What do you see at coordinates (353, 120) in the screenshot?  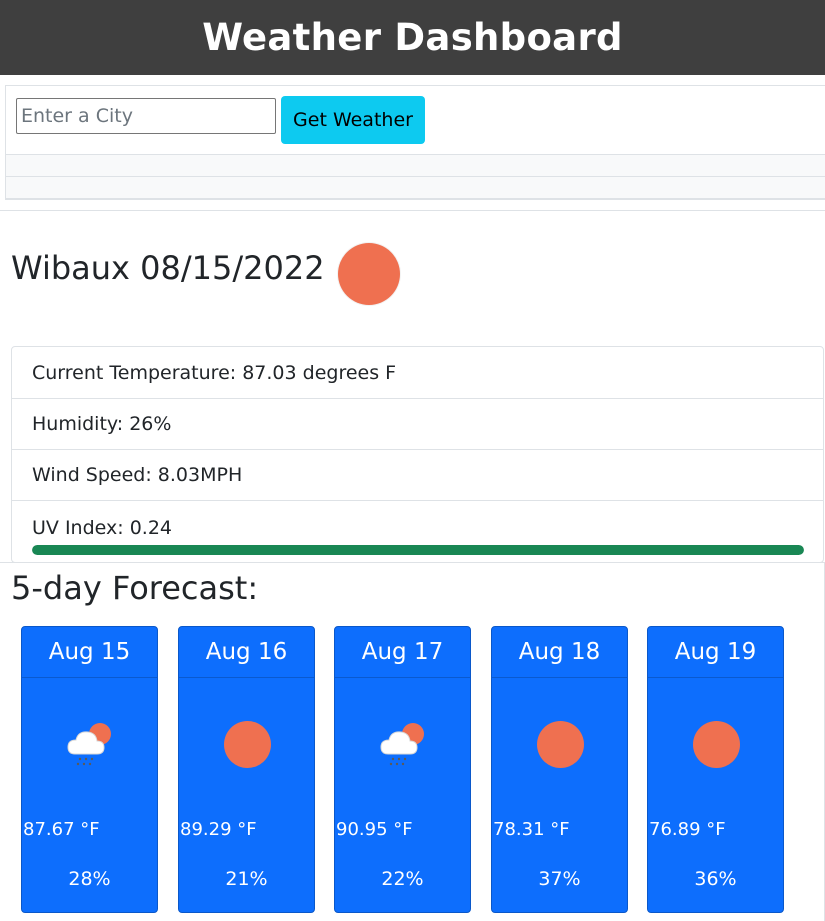 I see `get-weather-button: Get Weather` at bounding box center [353, 120].